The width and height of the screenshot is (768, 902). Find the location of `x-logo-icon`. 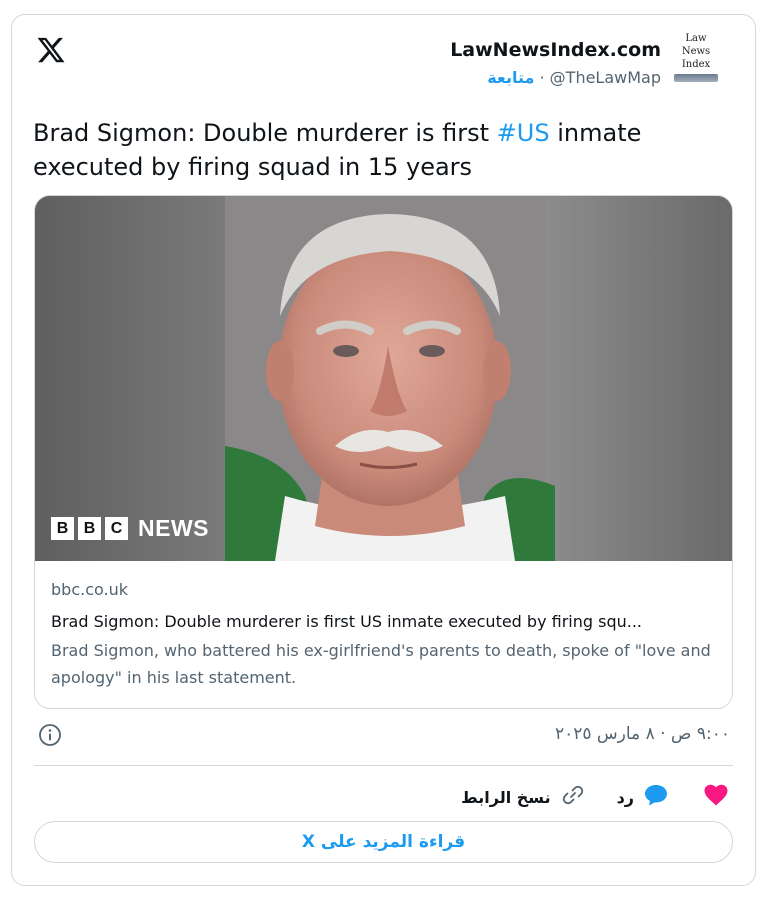

x-logo-icon is located at coordinates (51, 50).